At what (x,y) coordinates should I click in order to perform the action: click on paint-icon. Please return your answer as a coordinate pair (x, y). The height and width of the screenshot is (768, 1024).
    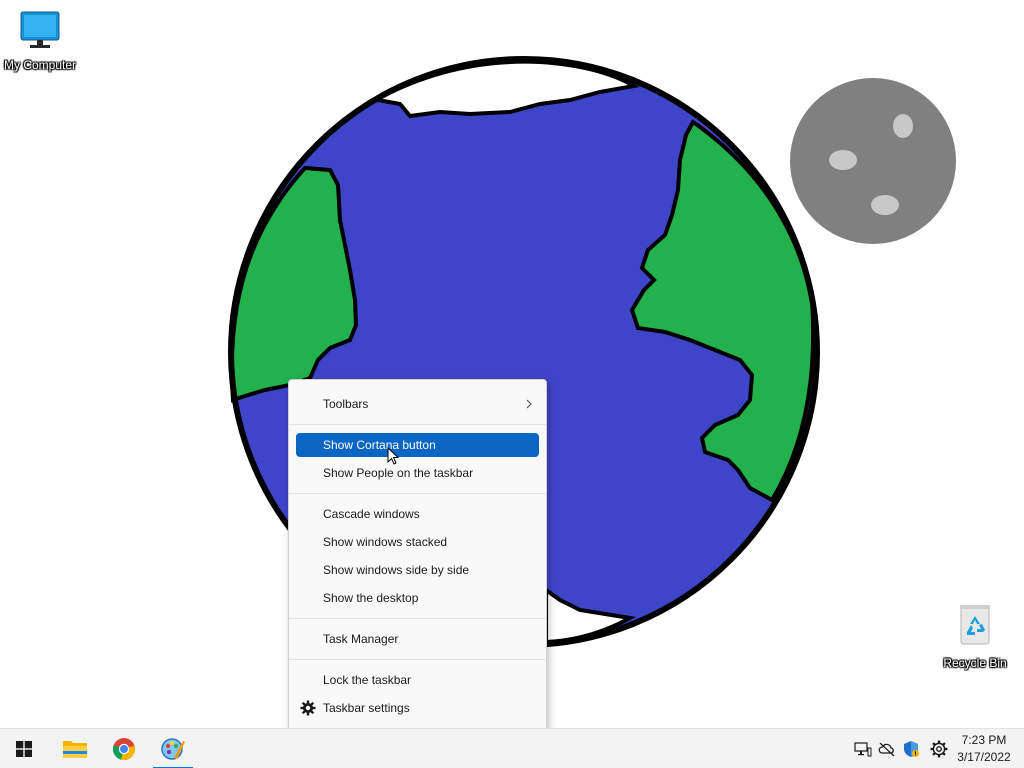
    Looking at the image, I should click on (173, 749).